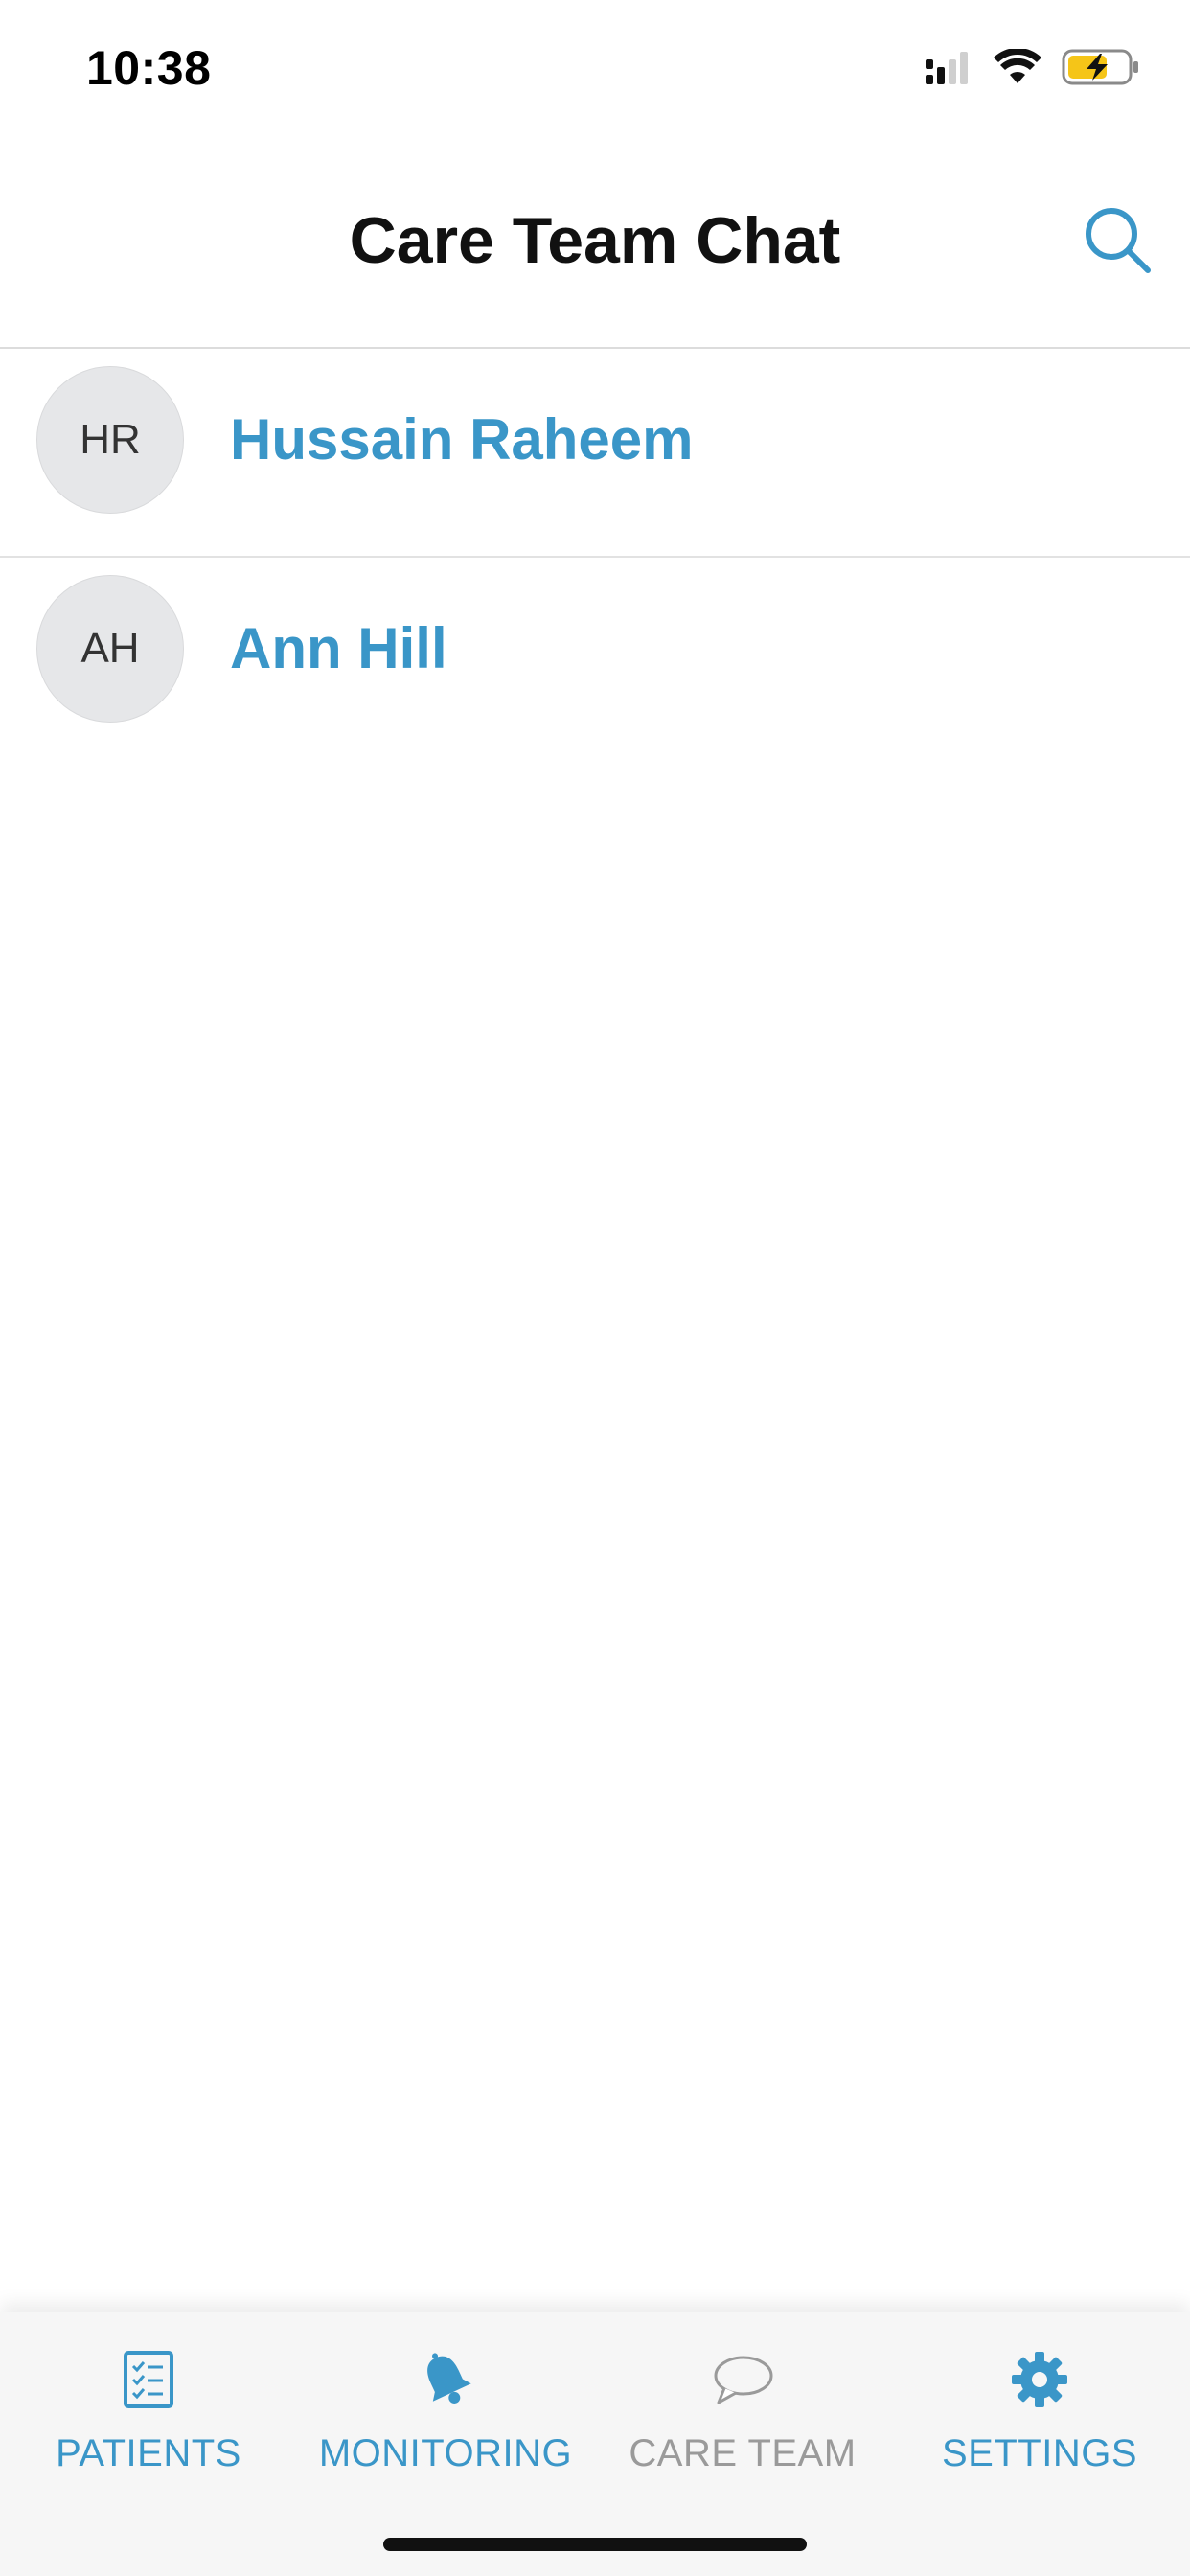 This screenshot has height=2576, width=1190. What do you see at coordinates (595, 2544) in the screenshot?
I see `home-indicator` at bounding box center [595, 2544].